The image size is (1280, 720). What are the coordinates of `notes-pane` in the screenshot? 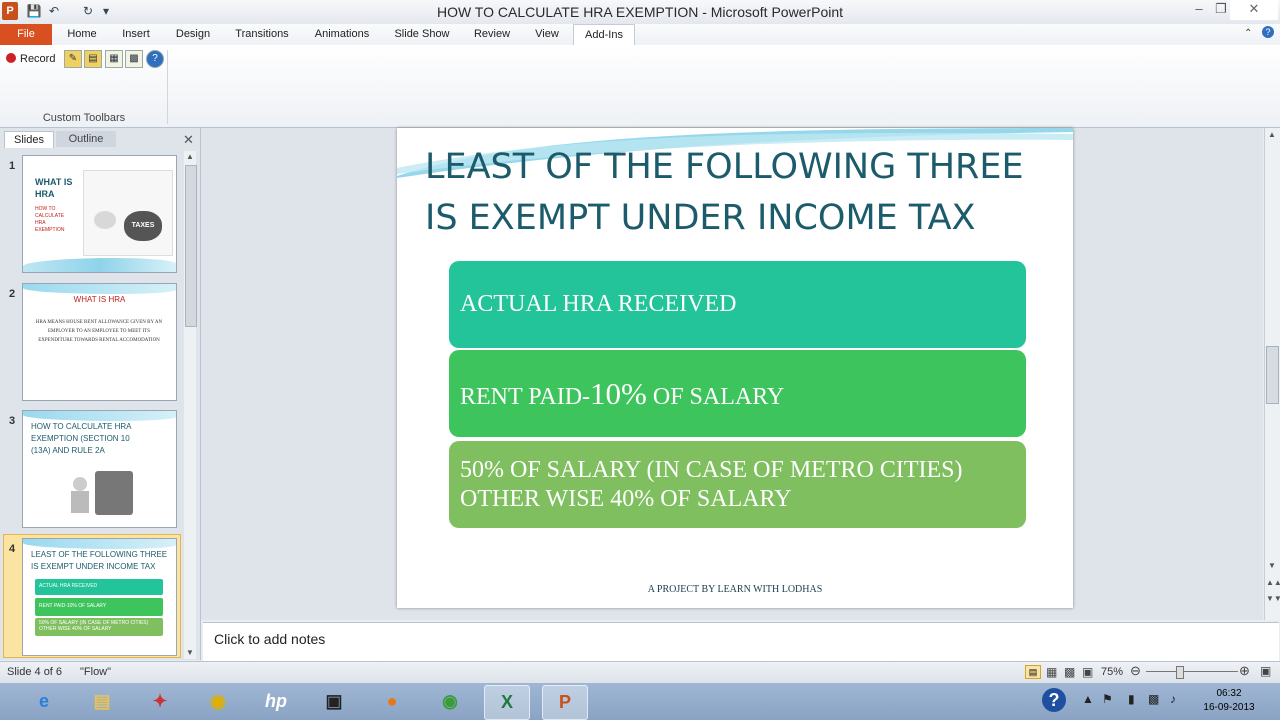 It's located at (741, 641).